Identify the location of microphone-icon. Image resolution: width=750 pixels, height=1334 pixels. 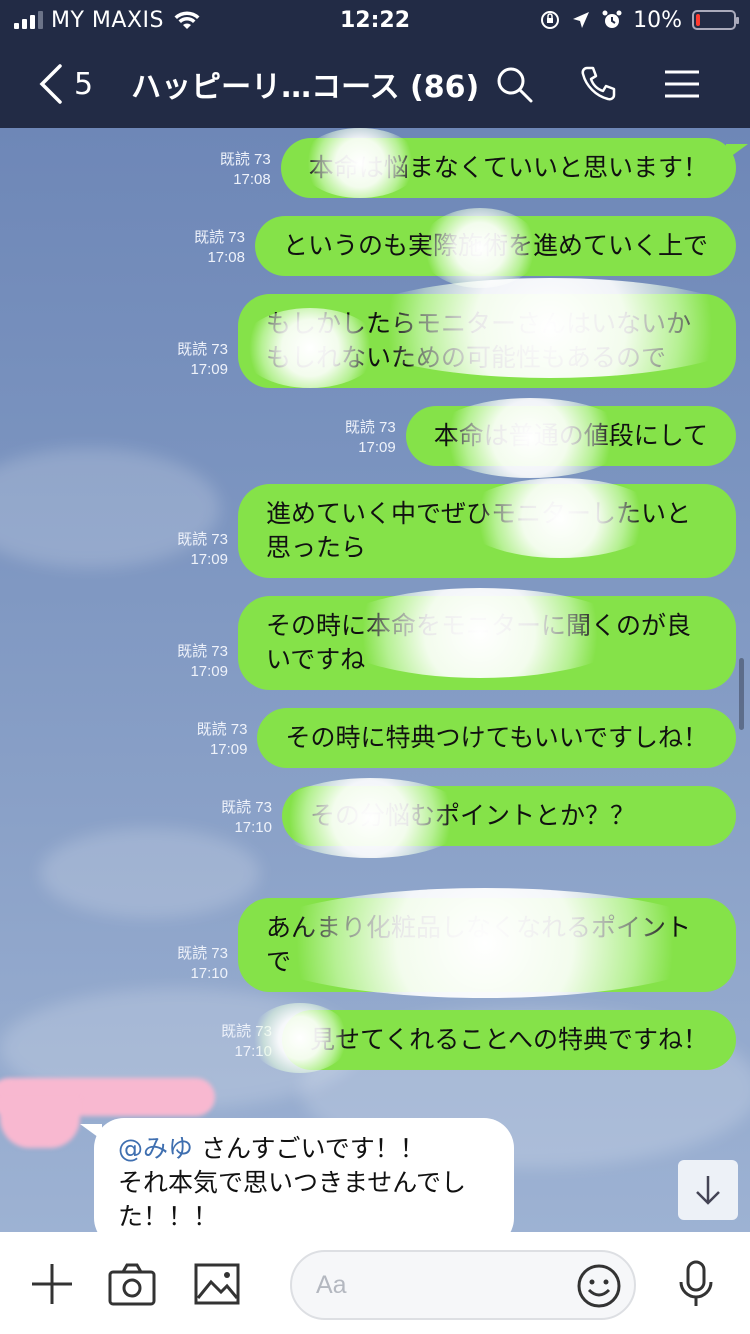
(696, 1284).